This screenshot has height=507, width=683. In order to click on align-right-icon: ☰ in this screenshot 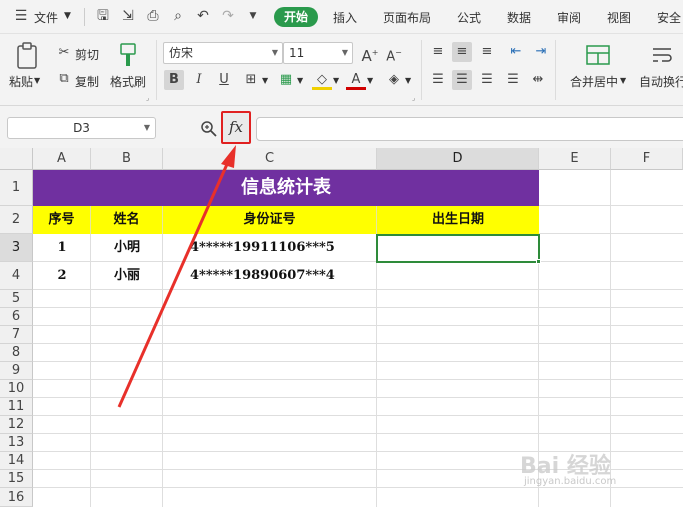, I will do `click(487, 80)`.